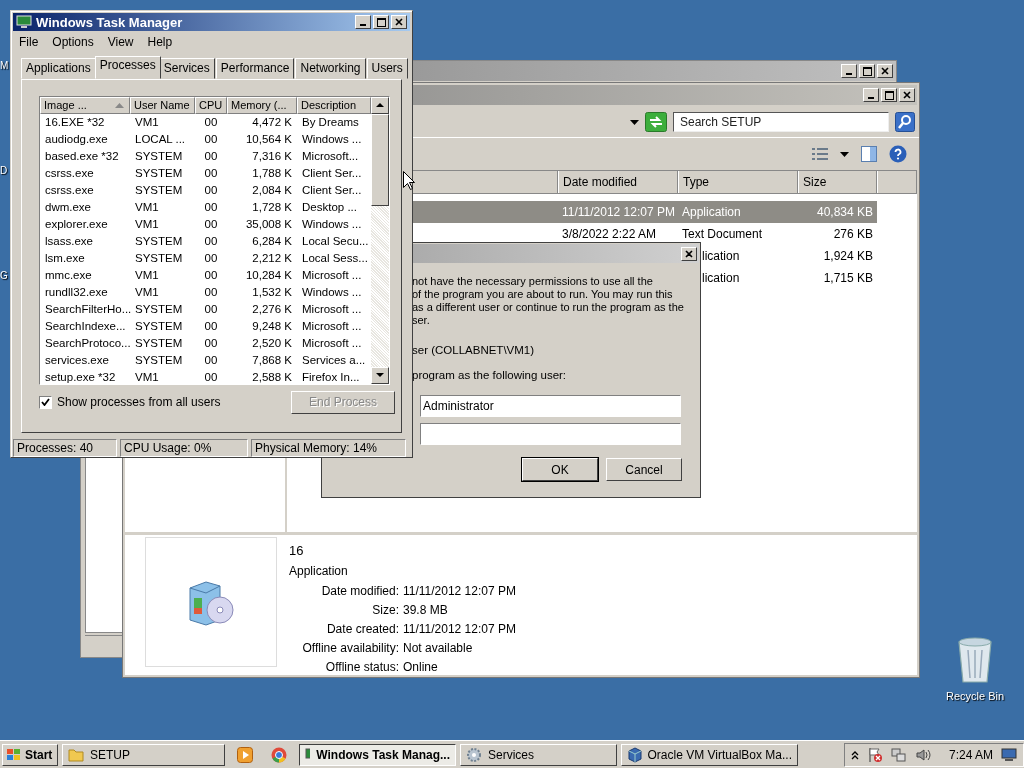  What do you see at coordinates (110, 22) in the screenshot?
I see `window-title: Windows Task Manager` at bounding box center [110, 22].